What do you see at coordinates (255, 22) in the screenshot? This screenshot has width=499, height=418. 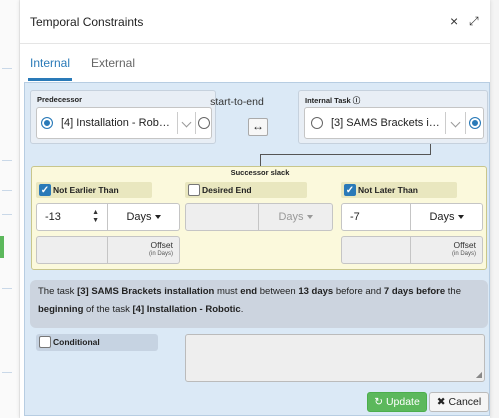 I see `dialog-header: Temporal Constraints × ⤢` at bounding box center [255, 22].